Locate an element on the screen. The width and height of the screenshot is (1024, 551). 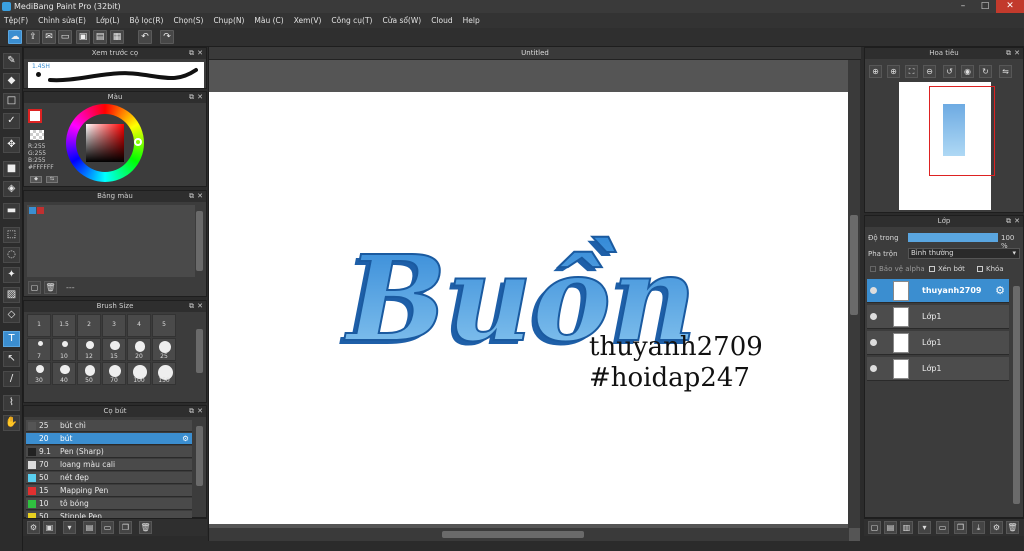
brush-size-cell: 25 is located at coordinates (164, 349).